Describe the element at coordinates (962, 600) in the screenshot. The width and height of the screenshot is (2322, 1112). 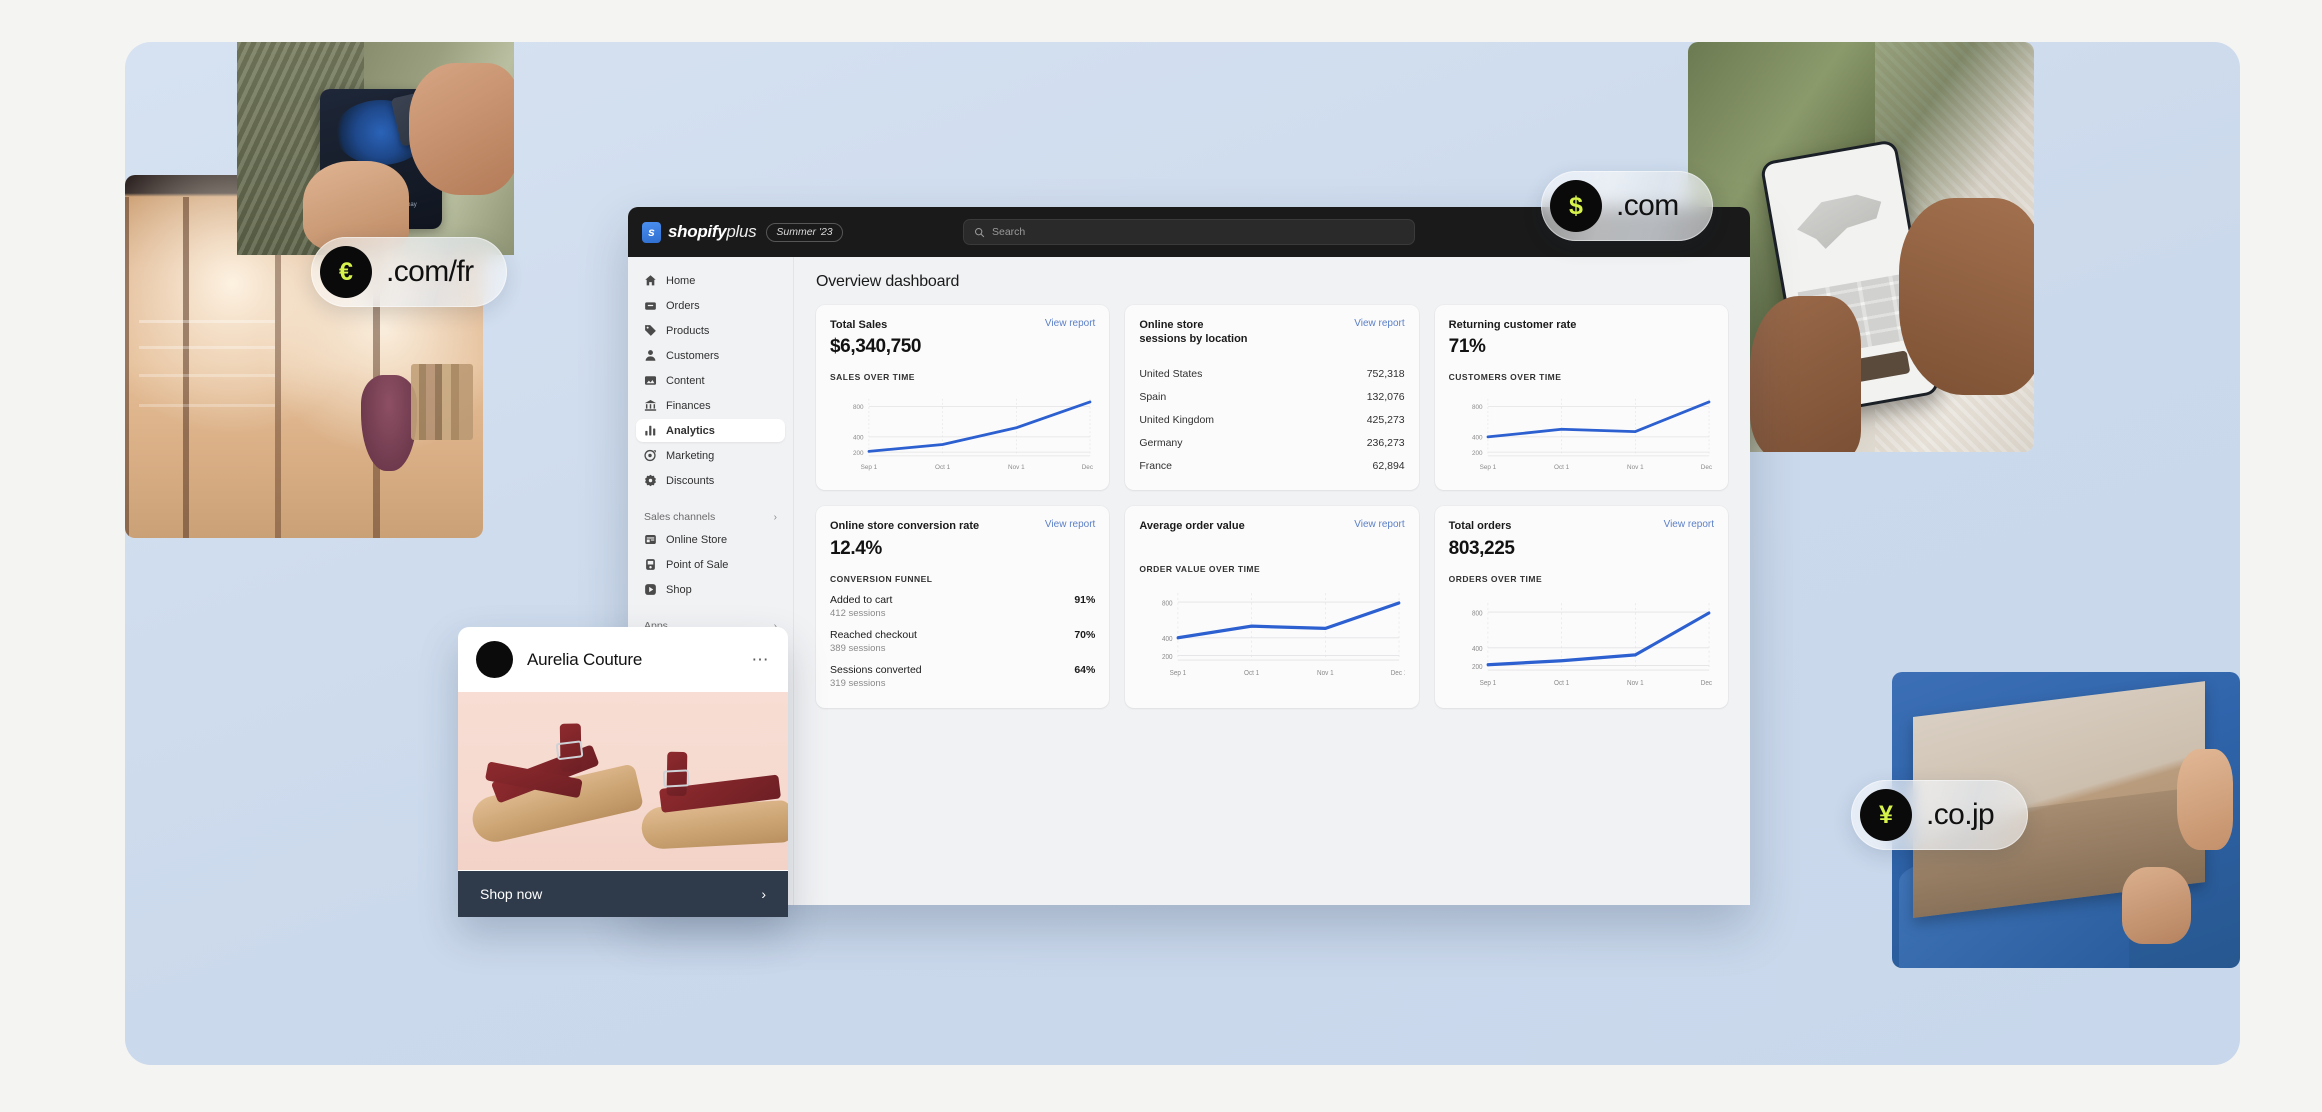
I see `funnel-step-top: Added to cart 91%` at that location.